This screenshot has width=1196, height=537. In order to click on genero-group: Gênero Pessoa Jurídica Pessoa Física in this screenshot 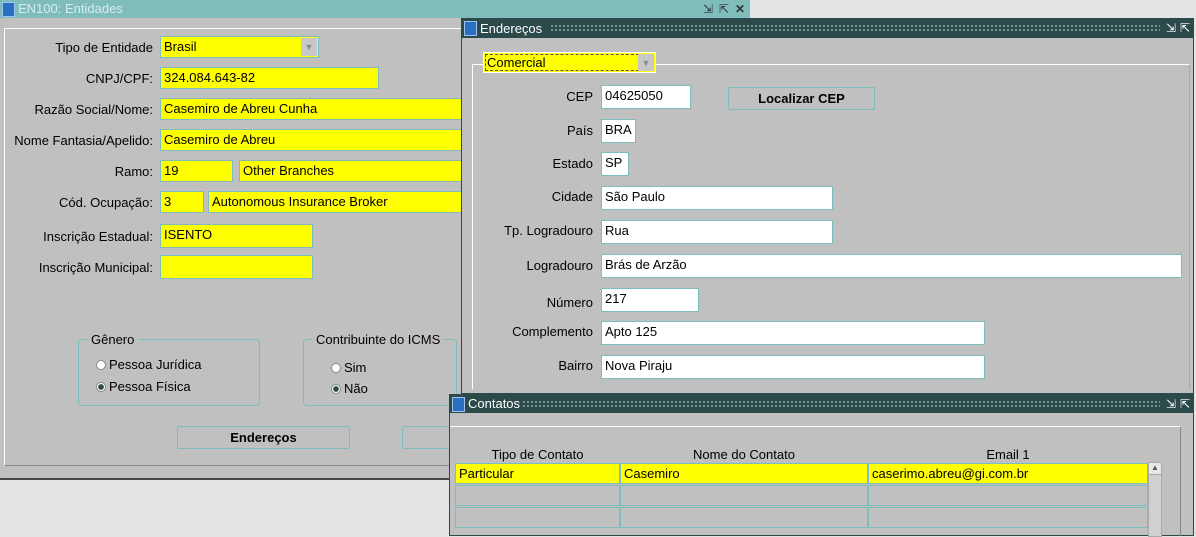, I will do `click(169, 369)`.